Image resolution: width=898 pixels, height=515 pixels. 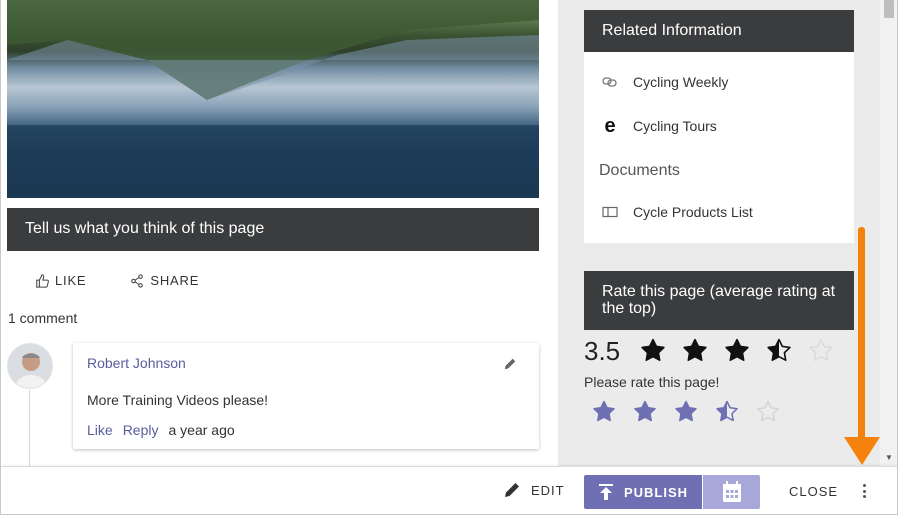 What do you see at coordinates (273, 229) in the screenshot?
I see `feedback-header: Tell us what you think of this page` at bounding box center [273, 229].